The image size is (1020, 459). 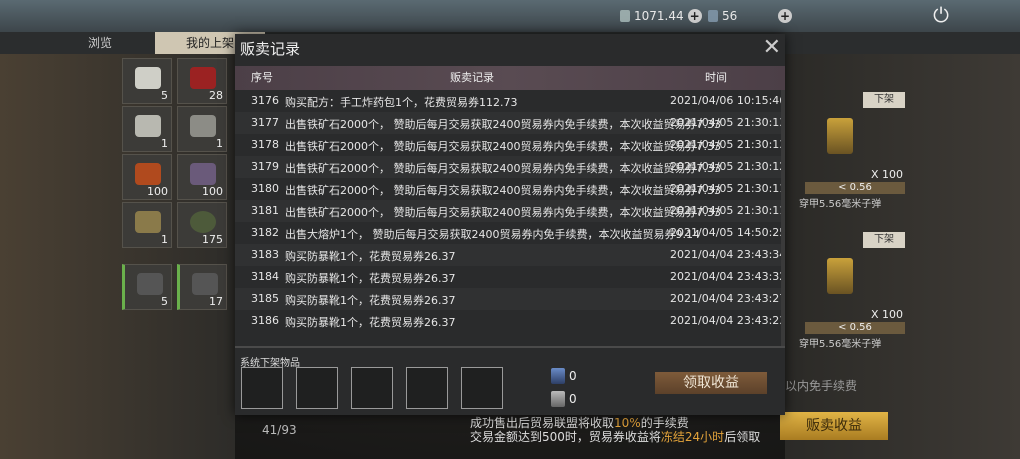 I want to click on power-icon: ⏻, so click(x=941, y=15).